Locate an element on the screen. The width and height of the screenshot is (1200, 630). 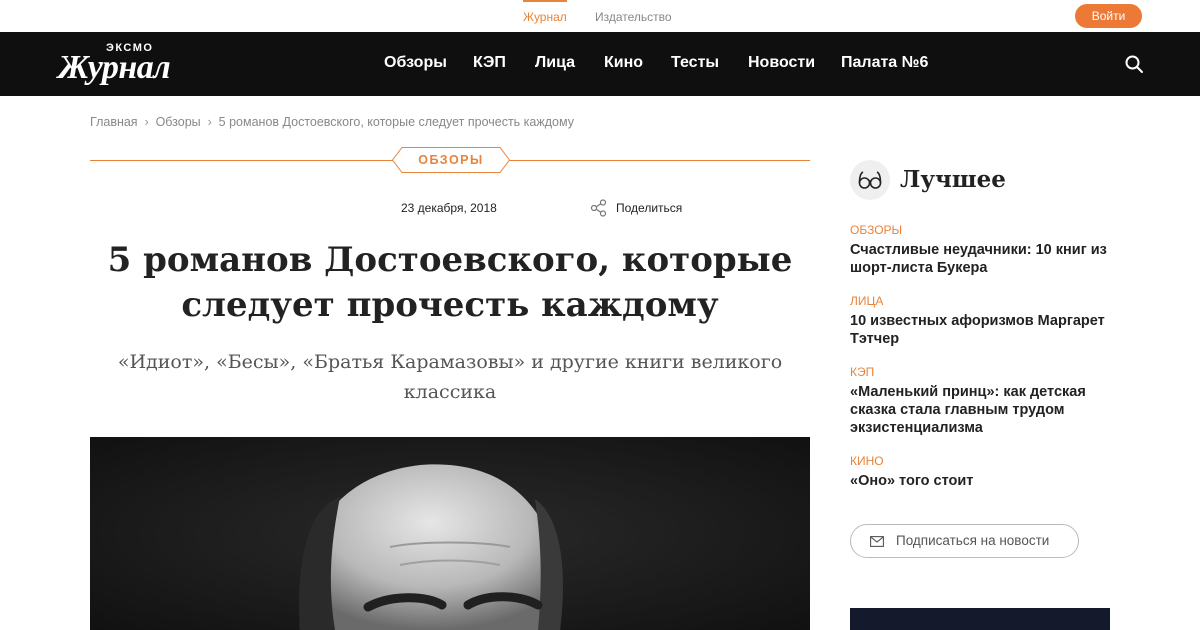
breadcrumb-home: Главная is located at coordinates (114, 122).